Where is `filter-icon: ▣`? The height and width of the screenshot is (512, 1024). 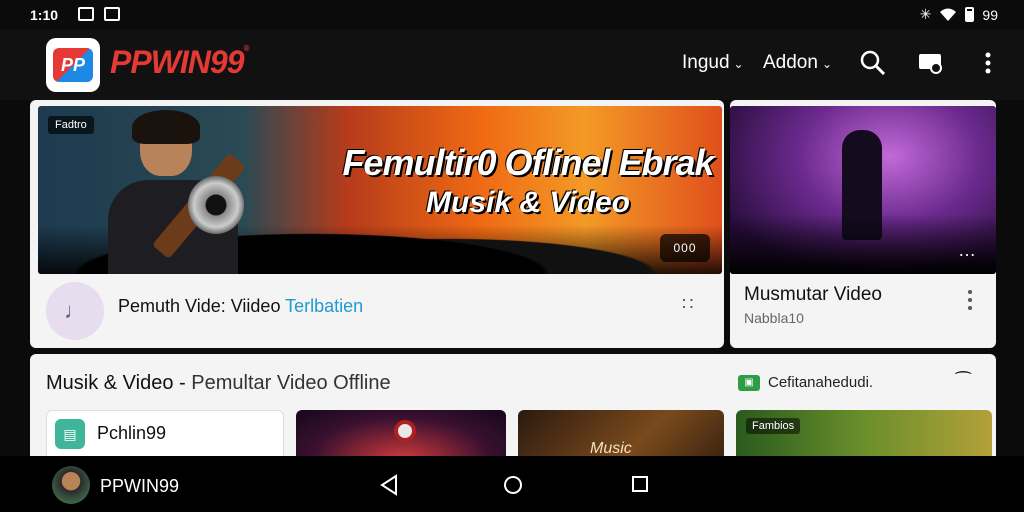 filter-icon: ▣ is located at coordinates (749, 382).